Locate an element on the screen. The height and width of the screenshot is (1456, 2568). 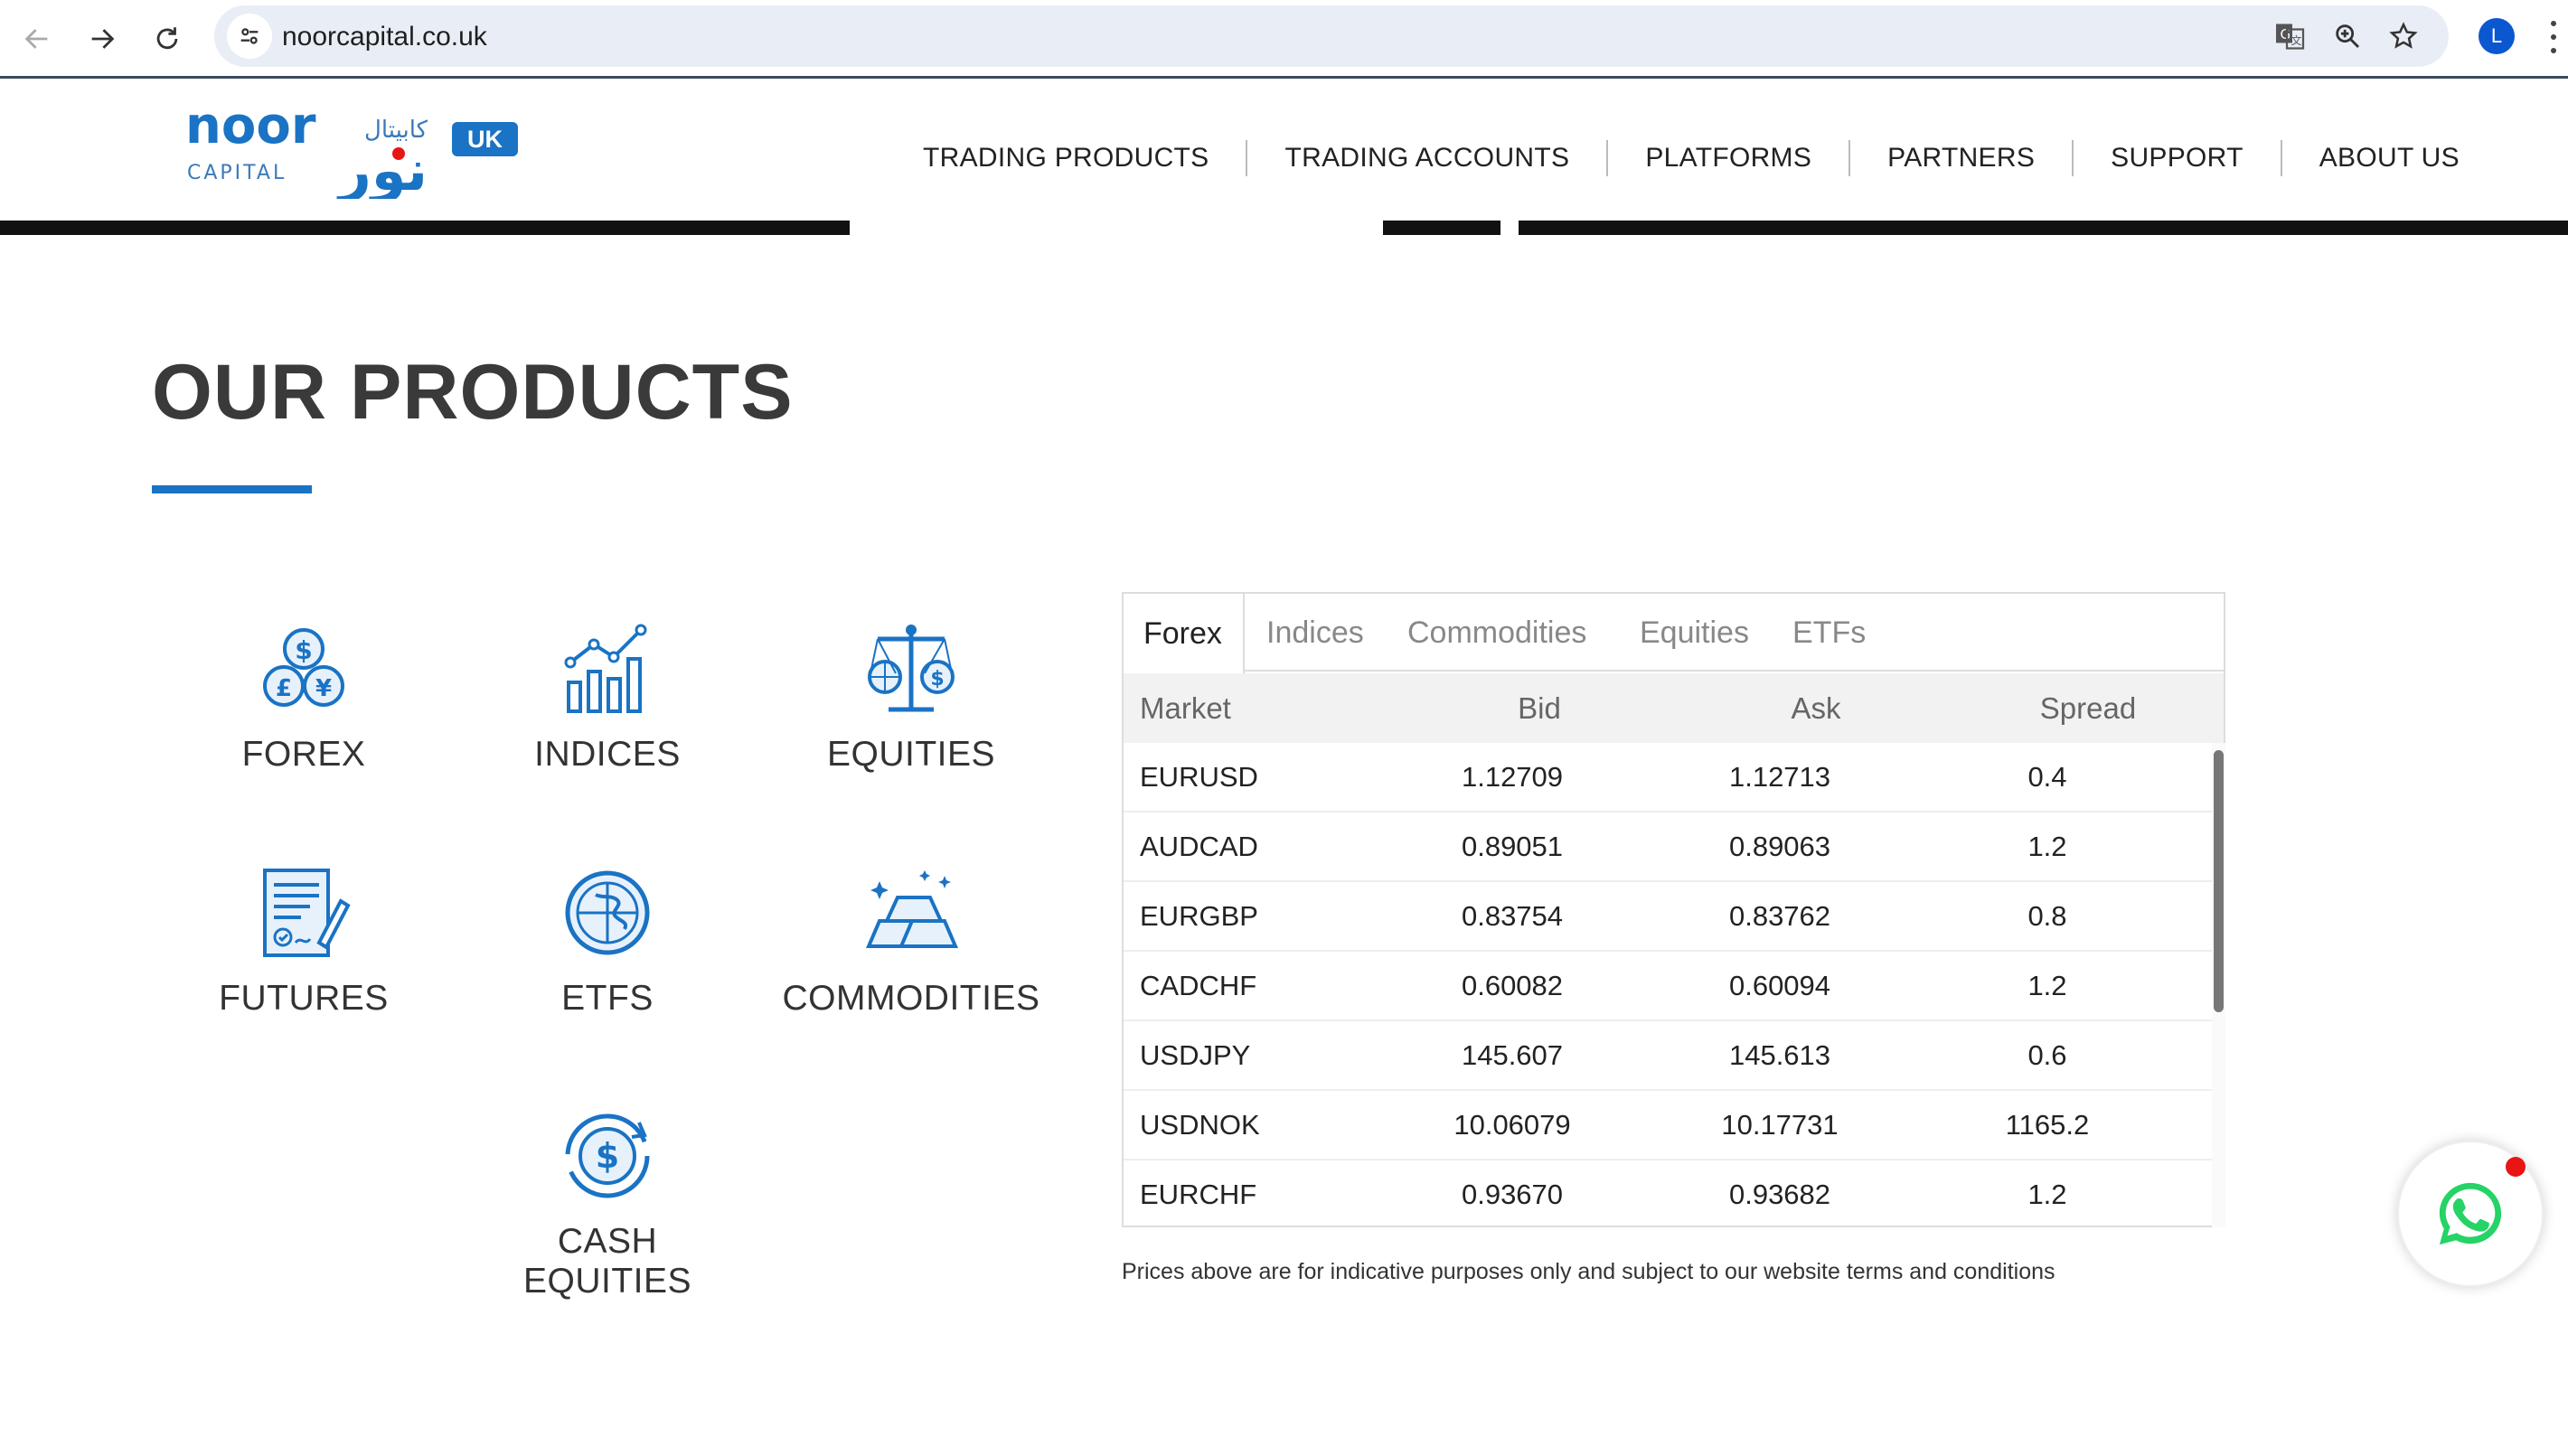
site-info-button is located at coordinates (250, 36).